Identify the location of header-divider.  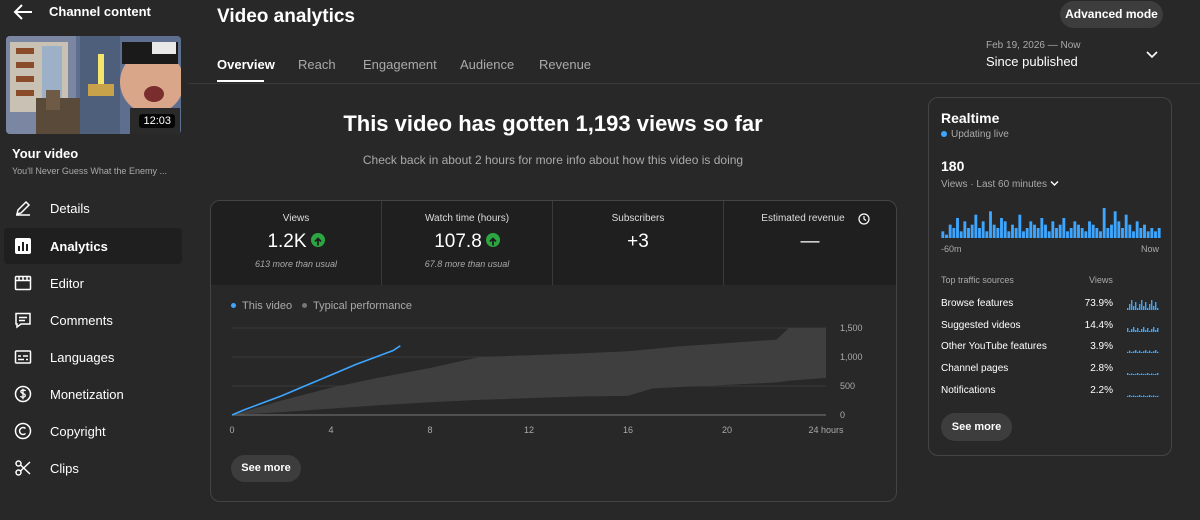
(694, 83).